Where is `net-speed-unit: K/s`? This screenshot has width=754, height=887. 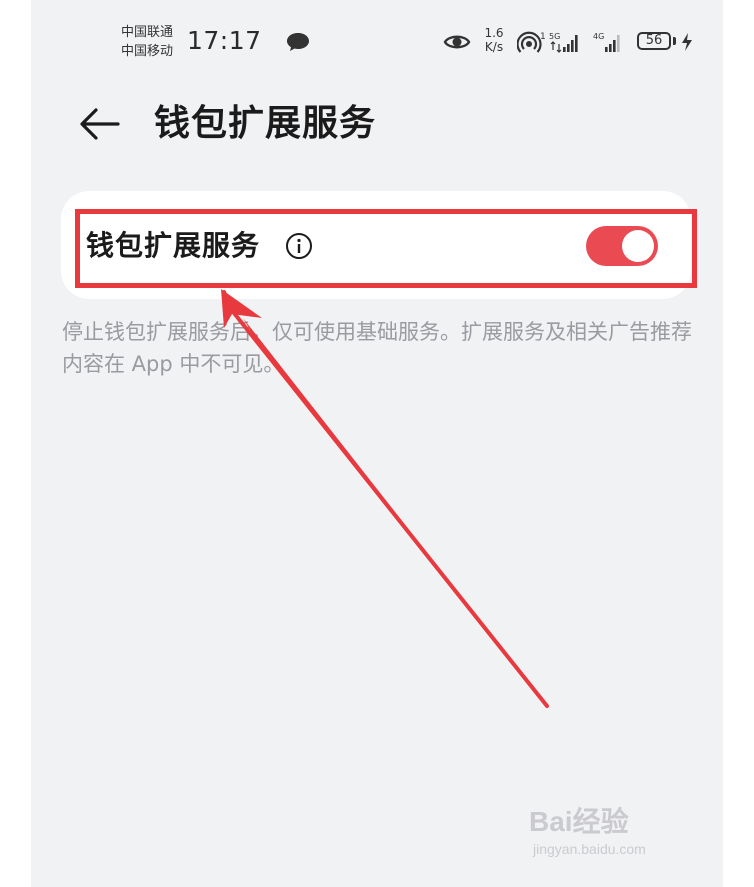 net-speed-unit: K/s is located at coordinates (494, 47).